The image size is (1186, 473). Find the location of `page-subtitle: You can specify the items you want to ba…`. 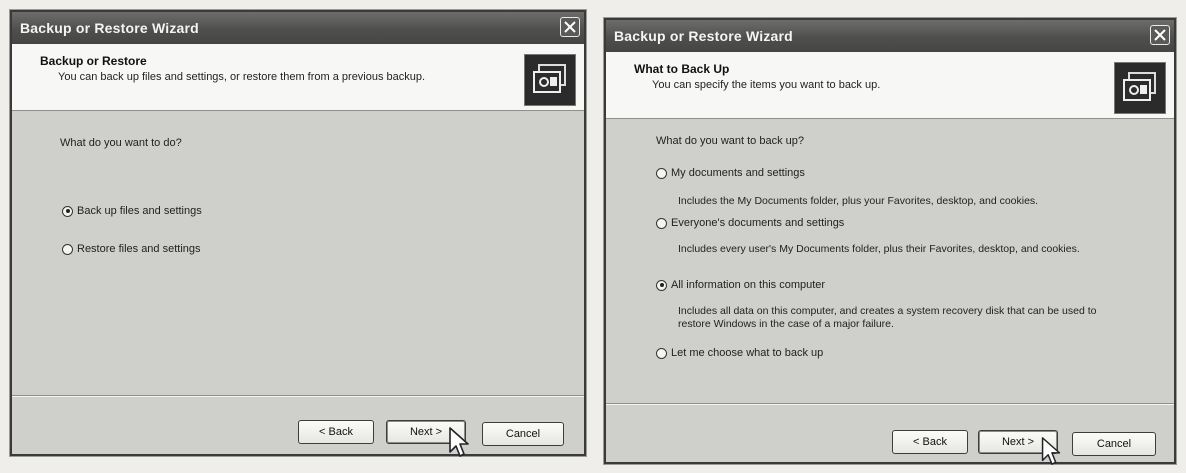

page-subtitle: You can specify the items you want to ba… is located at coordinates (766, 85).